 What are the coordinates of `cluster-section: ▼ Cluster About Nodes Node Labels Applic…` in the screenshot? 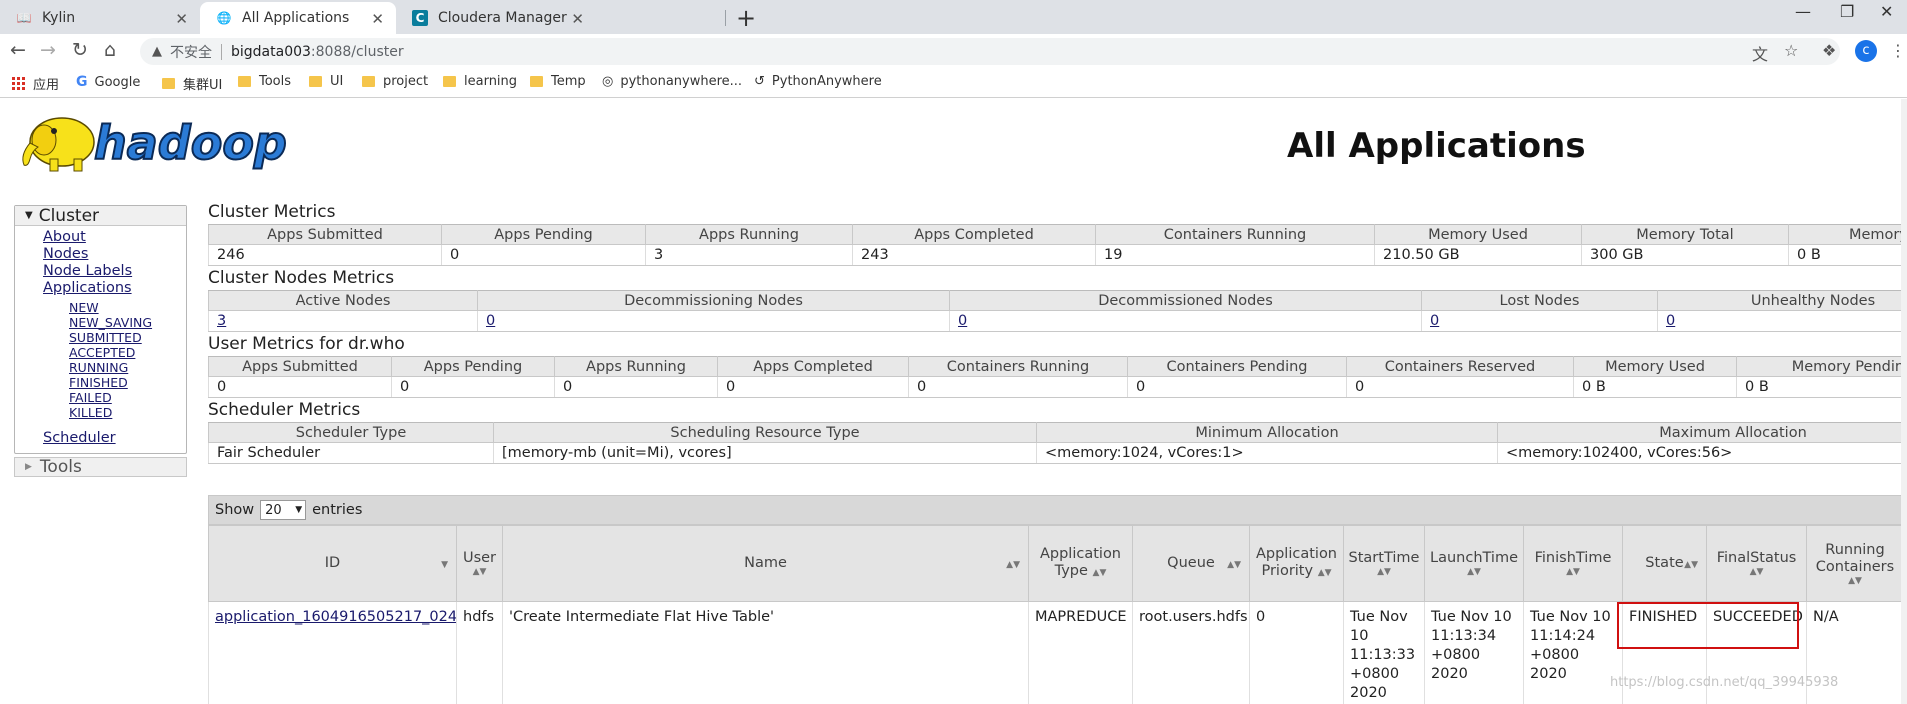 It's located at (100, 329).